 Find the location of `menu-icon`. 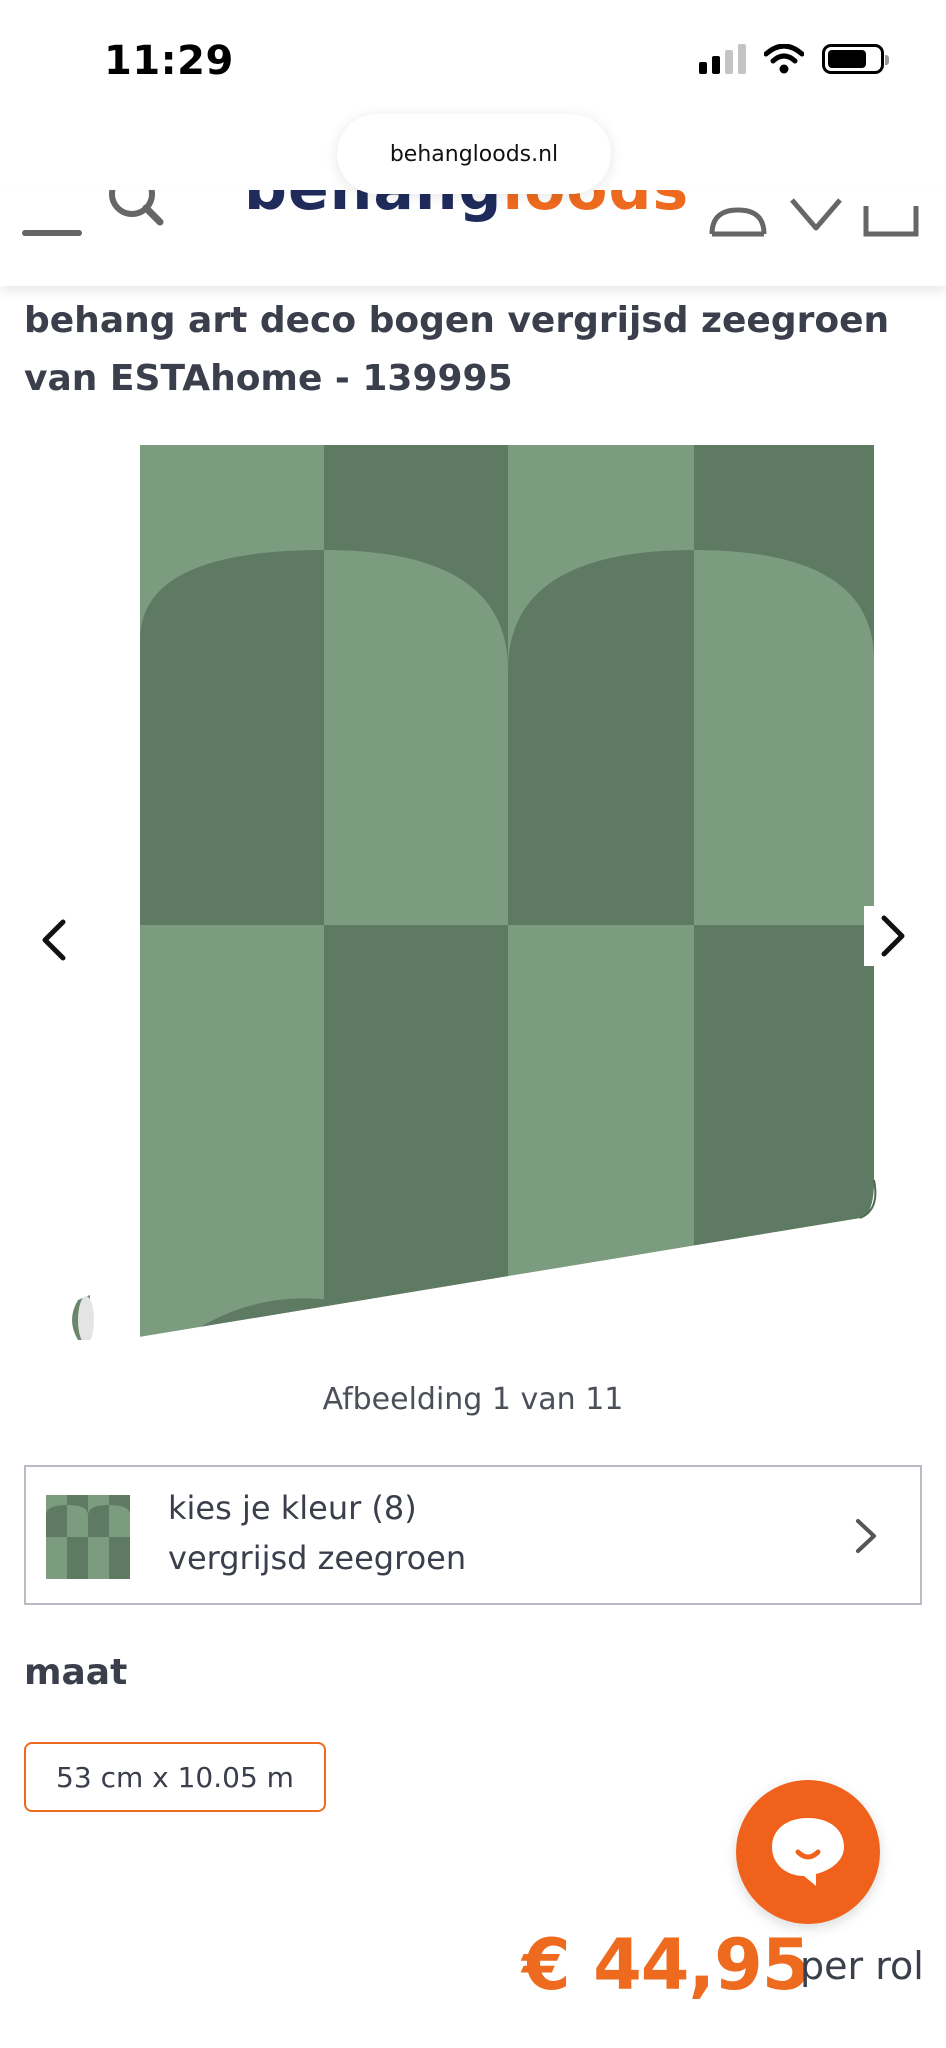

menu-icon is located at coordinates (52, 233).